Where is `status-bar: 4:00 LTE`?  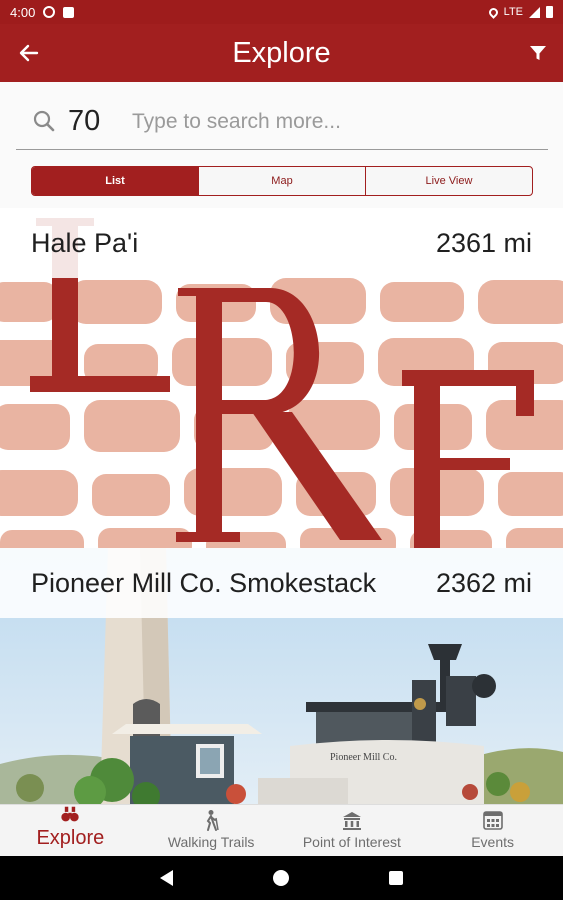 status-bar: 4:00 LTE is located at coordinates (281, 12).